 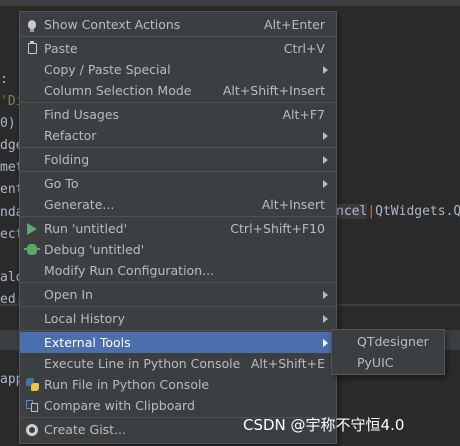 I want to click on menu-item-open-in: Open In, so click(x=178, y=294).